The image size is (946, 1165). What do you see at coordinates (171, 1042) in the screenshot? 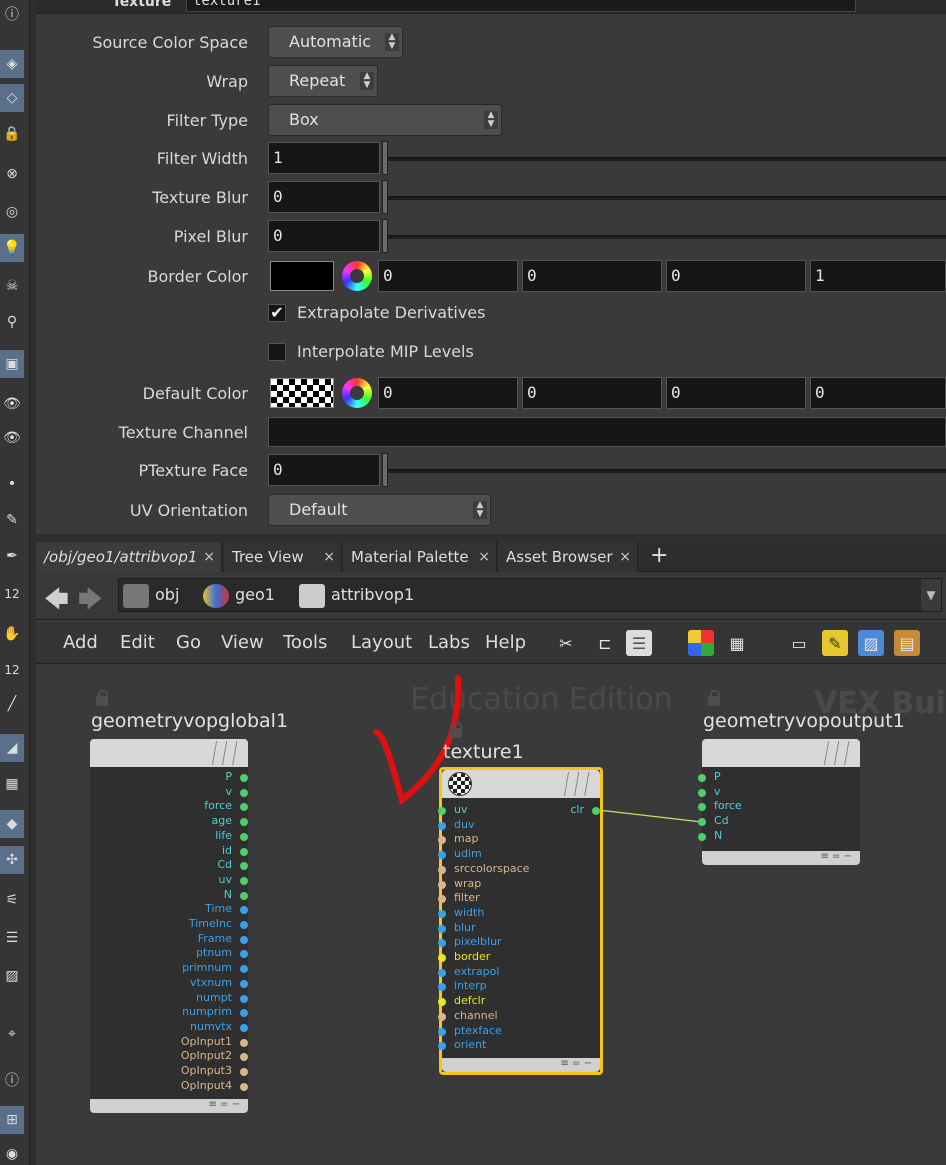
I see `global-port-opinput1: OpInput1` at bounding box center [171, 1042].